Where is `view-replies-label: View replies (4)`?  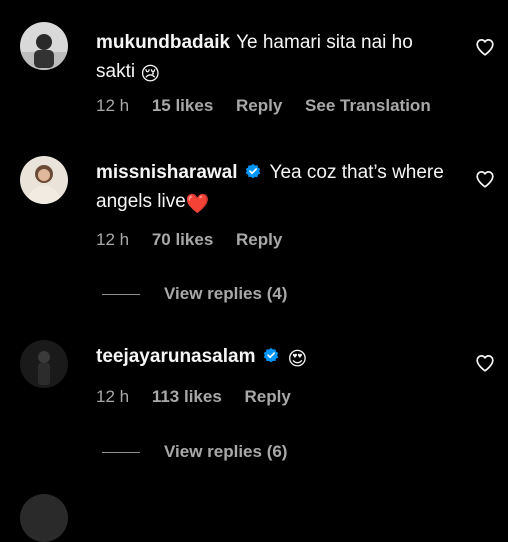
view-replies-label: View replies (4) is located at coordinates (226, 293).